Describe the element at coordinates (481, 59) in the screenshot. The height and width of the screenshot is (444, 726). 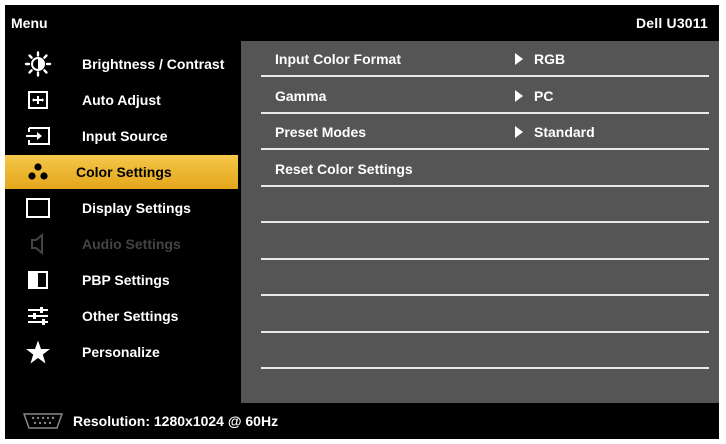
I see `setting-row-input-color-format: Input Color Format RGB` at that location.